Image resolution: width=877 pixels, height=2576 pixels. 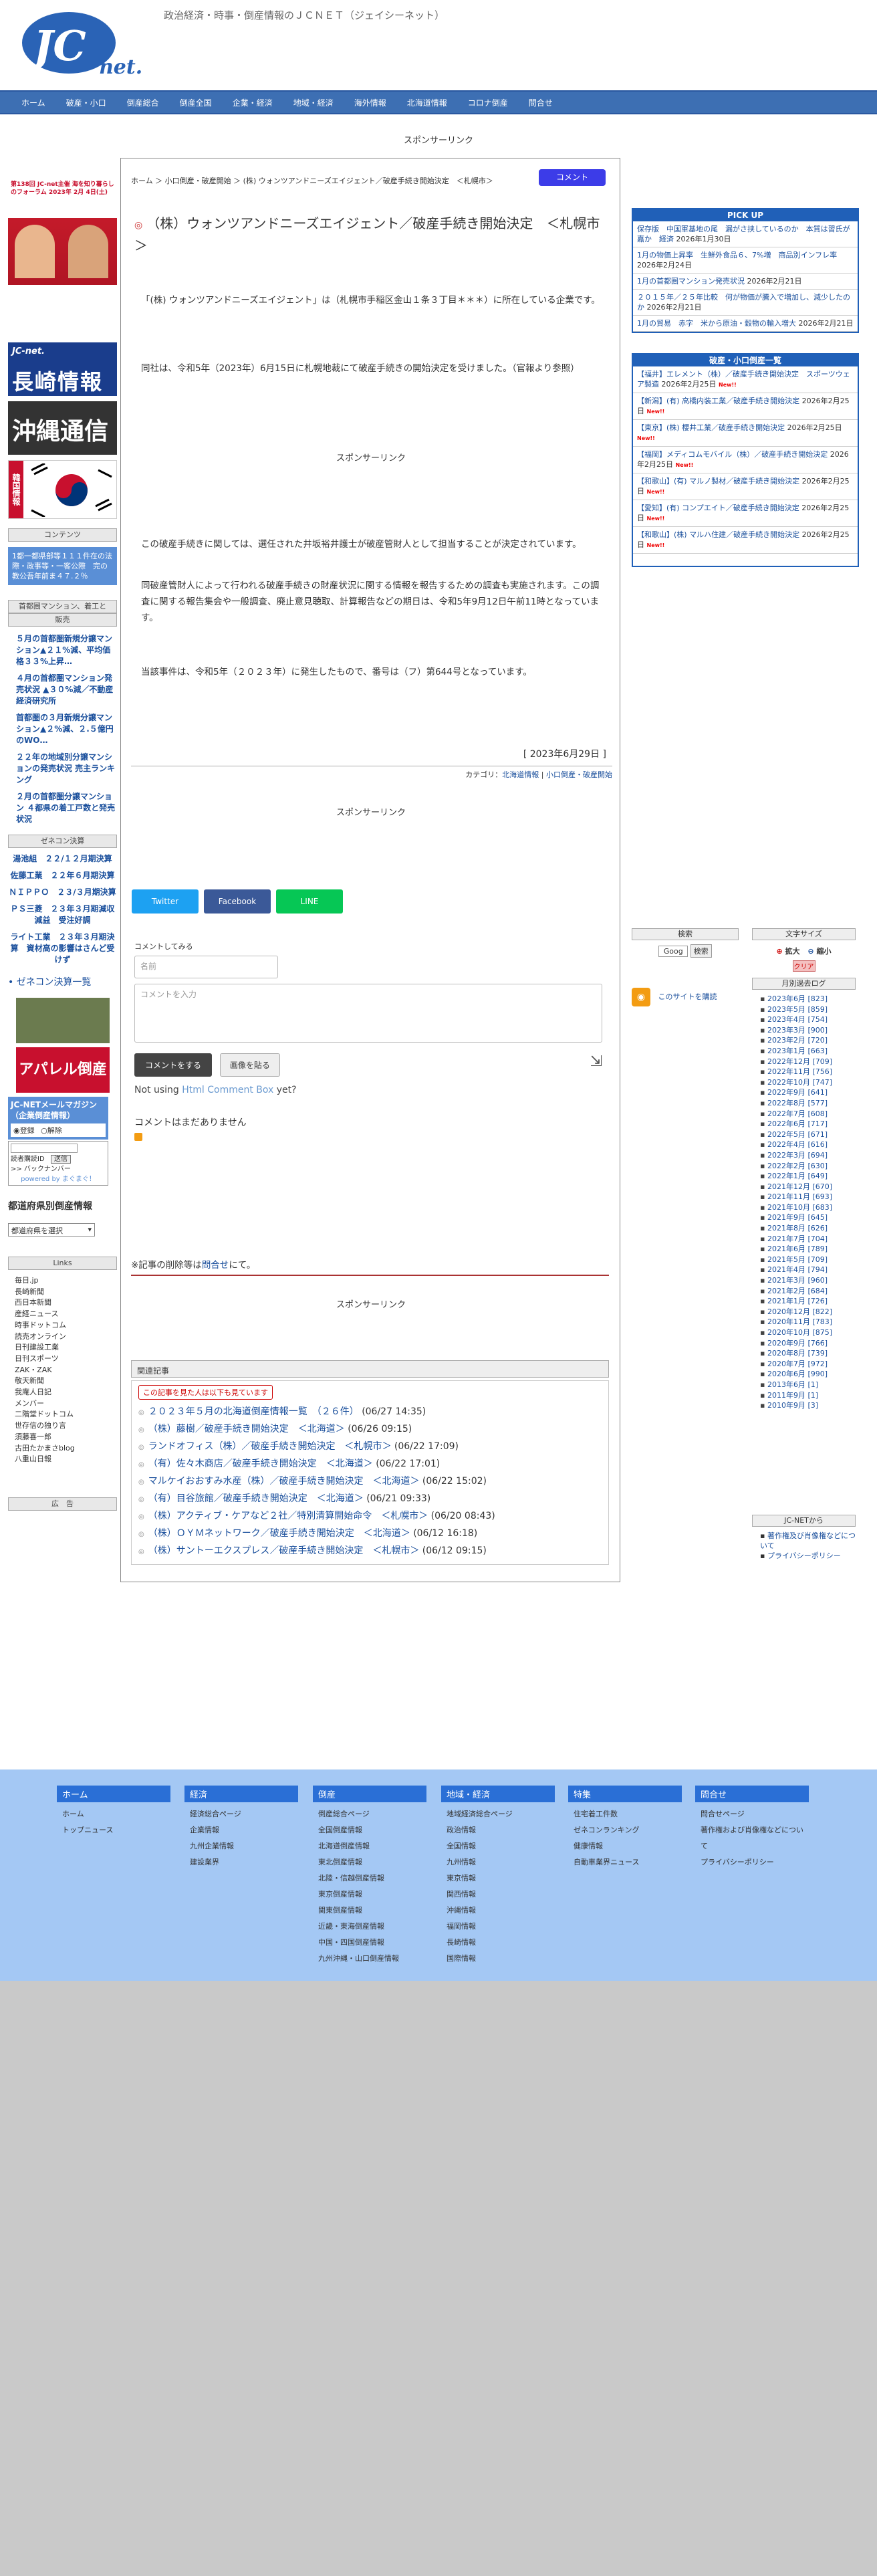 What do you see at coordinates (673, 952) in the screenshot?
I see `search-input: Goog` at bounding box center [673, 952].